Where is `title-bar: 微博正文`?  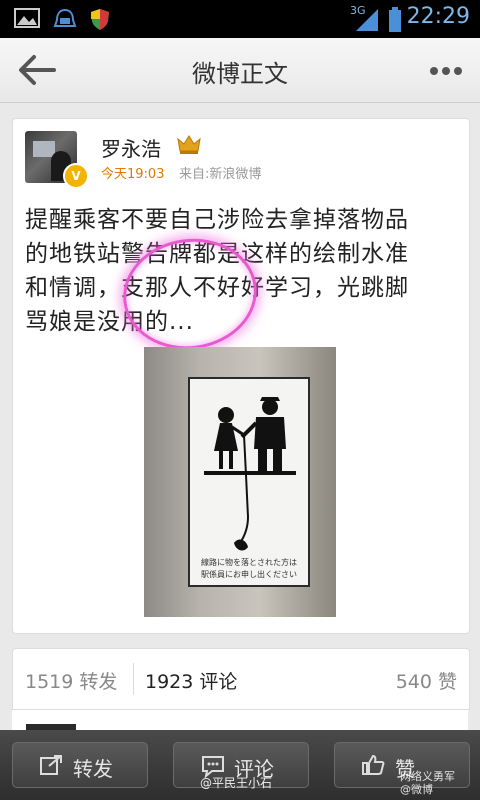
title-bar: 微博正文 is located at coordinates (240, 70).